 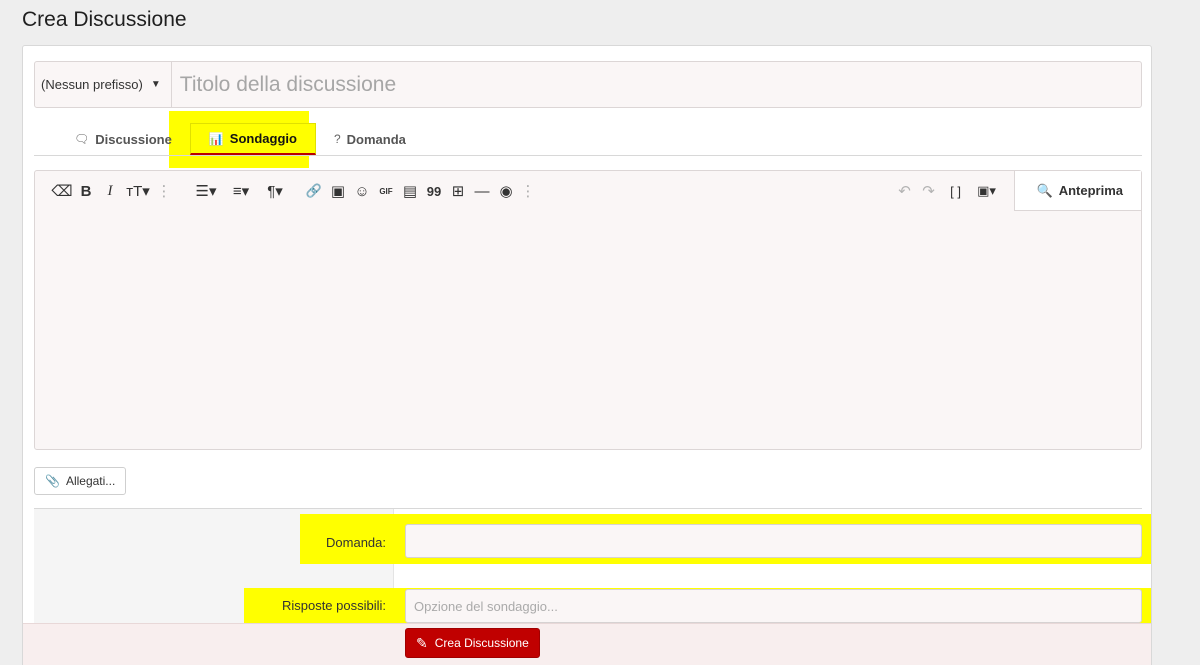 I want to click on chevron-down-icon: ▼, so click(x=155, y=84).